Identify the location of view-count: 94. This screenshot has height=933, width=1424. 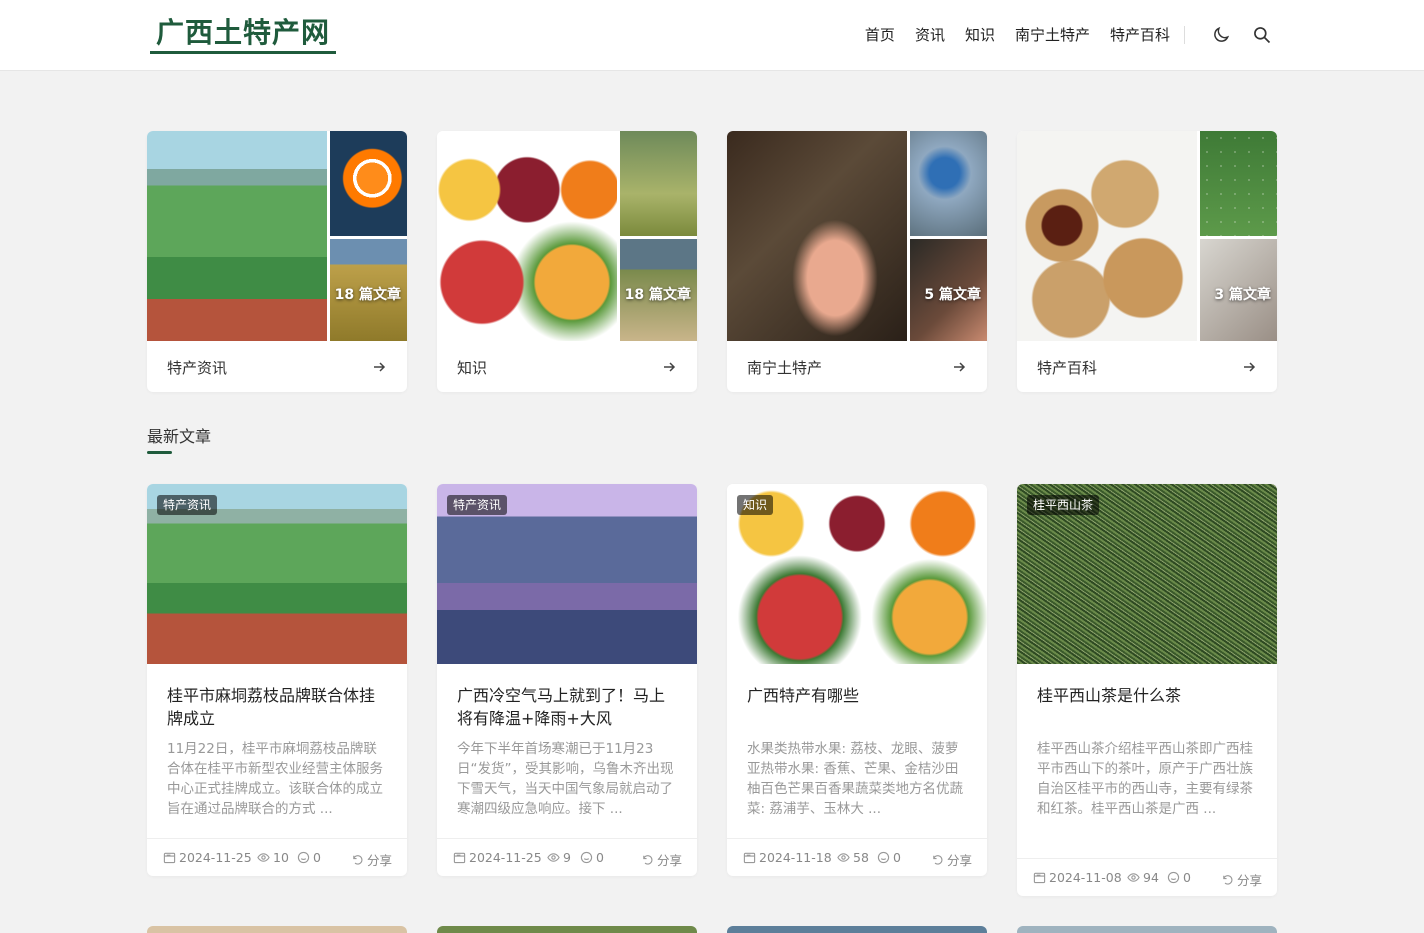
(1151, 877).